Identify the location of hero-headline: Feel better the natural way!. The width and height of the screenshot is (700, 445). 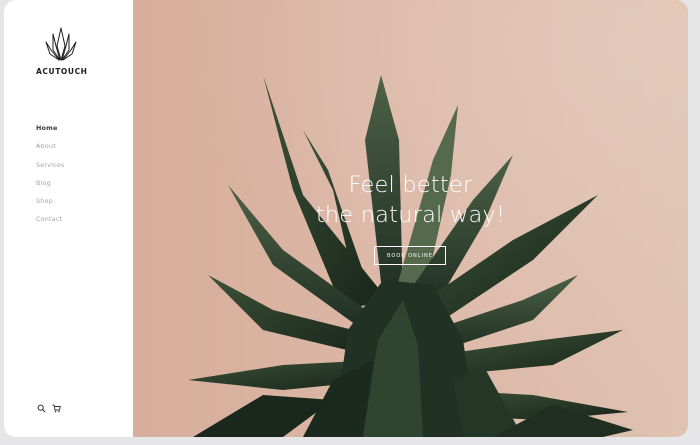
(410, 200).